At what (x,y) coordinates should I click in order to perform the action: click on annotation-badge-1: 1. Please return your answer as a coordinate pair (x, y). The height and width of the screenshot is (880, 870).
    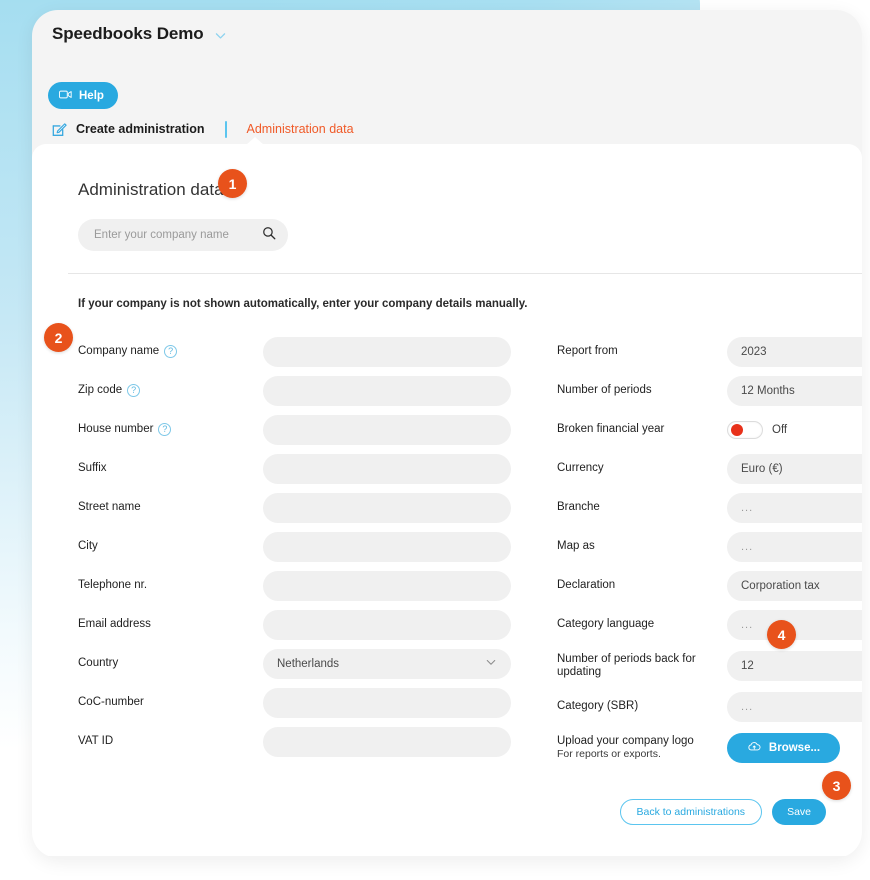
    Looking at the image, I should click on (232, 183).